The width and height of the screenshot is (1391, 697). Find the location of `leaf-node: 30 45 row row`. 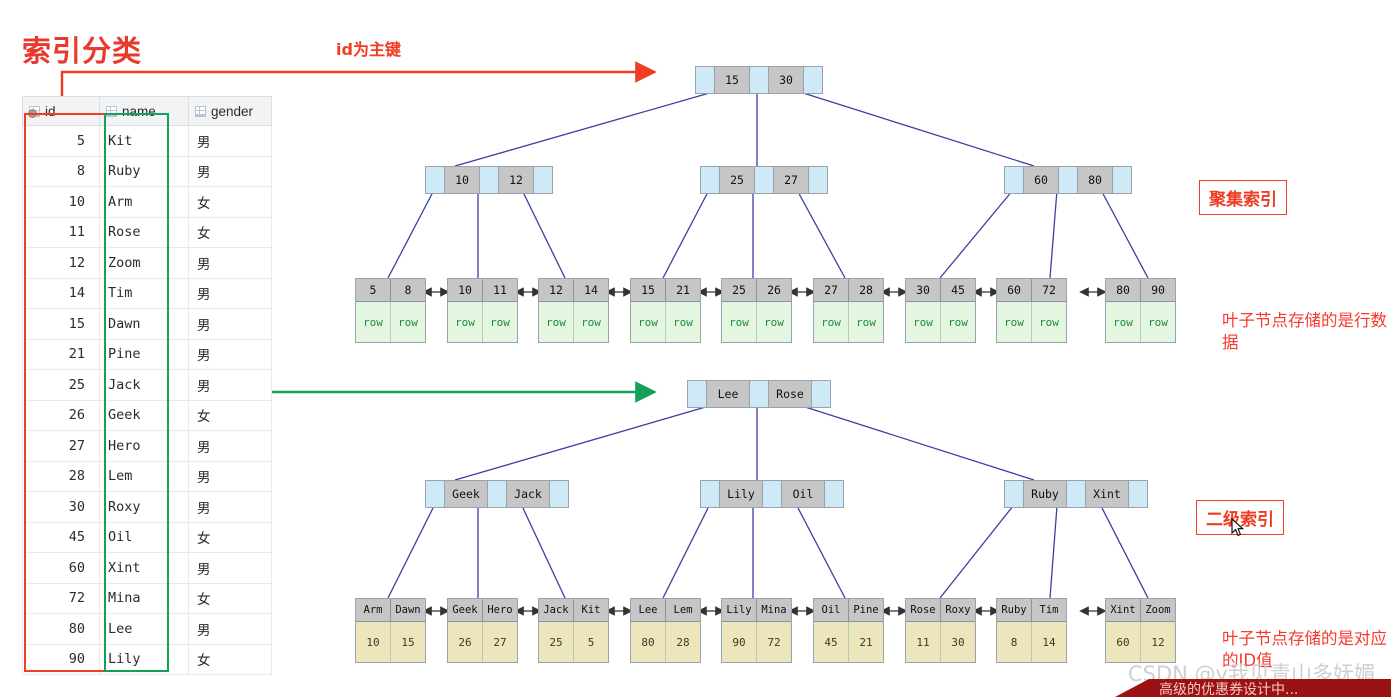

leaf-node: 30 45 row row is located at coordinates (940, 310).